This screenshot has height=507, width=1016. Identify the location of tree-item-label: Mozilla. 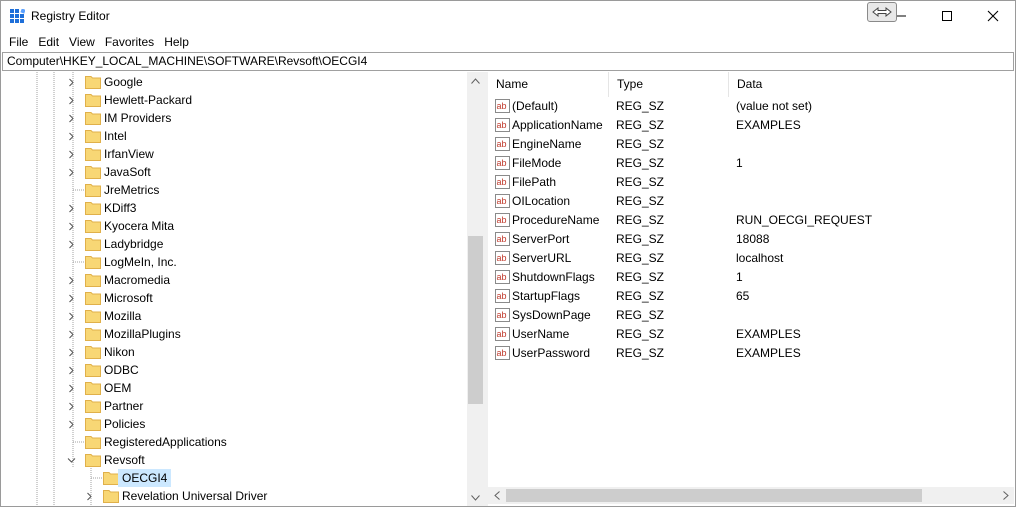
(122, 316).